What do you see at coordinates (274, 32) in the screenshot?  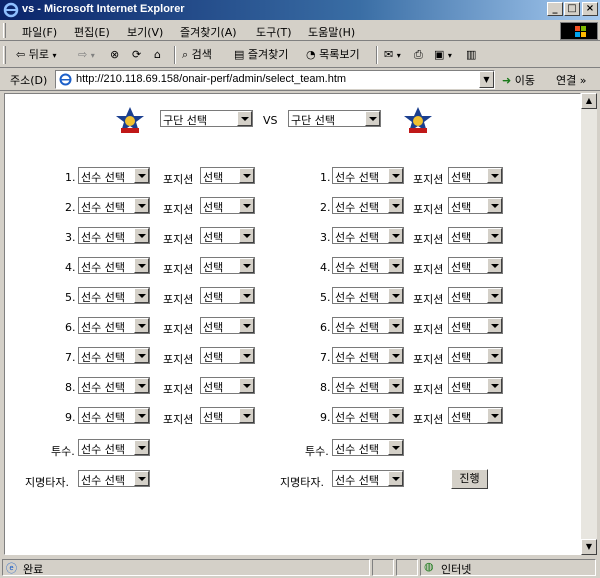 I see `menu-tools: 도구(T)` at bounding box center [274, 32].